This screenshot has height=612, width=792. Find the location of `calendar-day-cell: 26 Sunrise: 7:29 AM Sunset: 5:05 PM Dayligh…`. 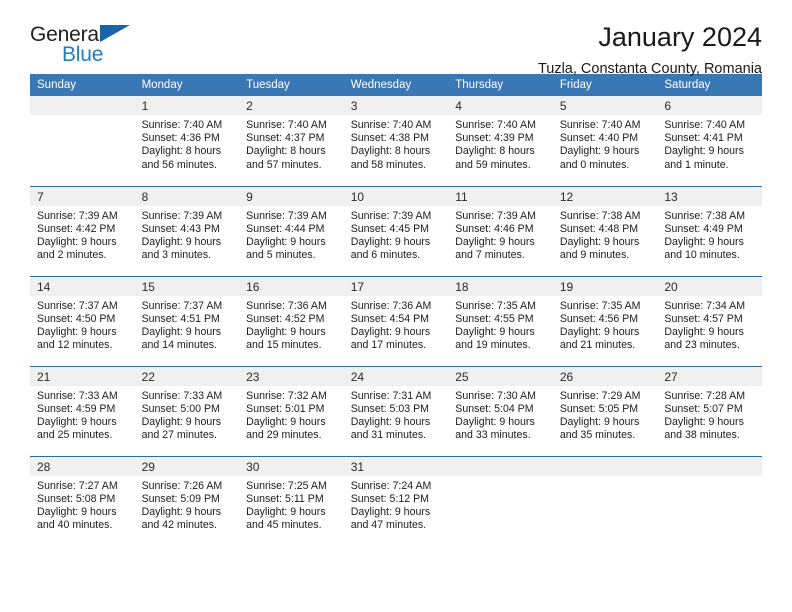

calendar-day-cell: 26 Sunrise: 7:29 AM Sunset: 5:05 PM Dayligh… is located at coordinates (605, 411).